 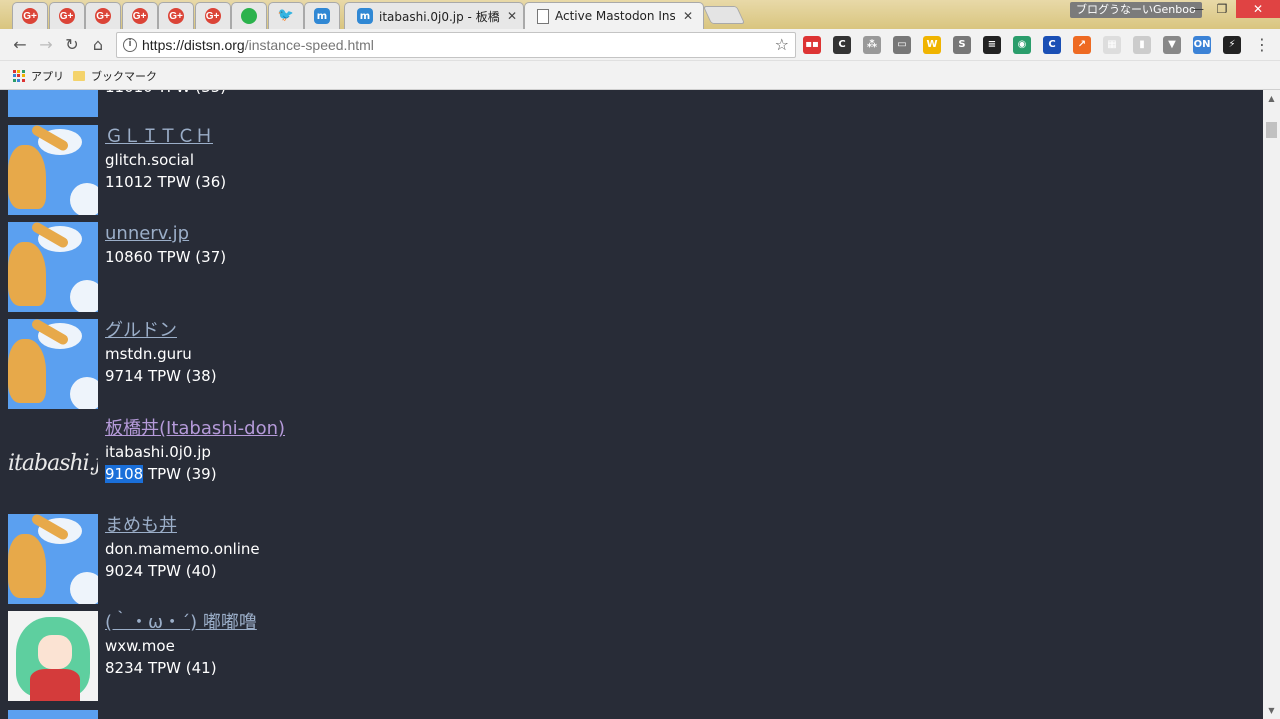 What do you see at coordinates (189, 182) in the screenshot?
I see `tpw-rank: TPW (36)` at bounding box center [189, 182].